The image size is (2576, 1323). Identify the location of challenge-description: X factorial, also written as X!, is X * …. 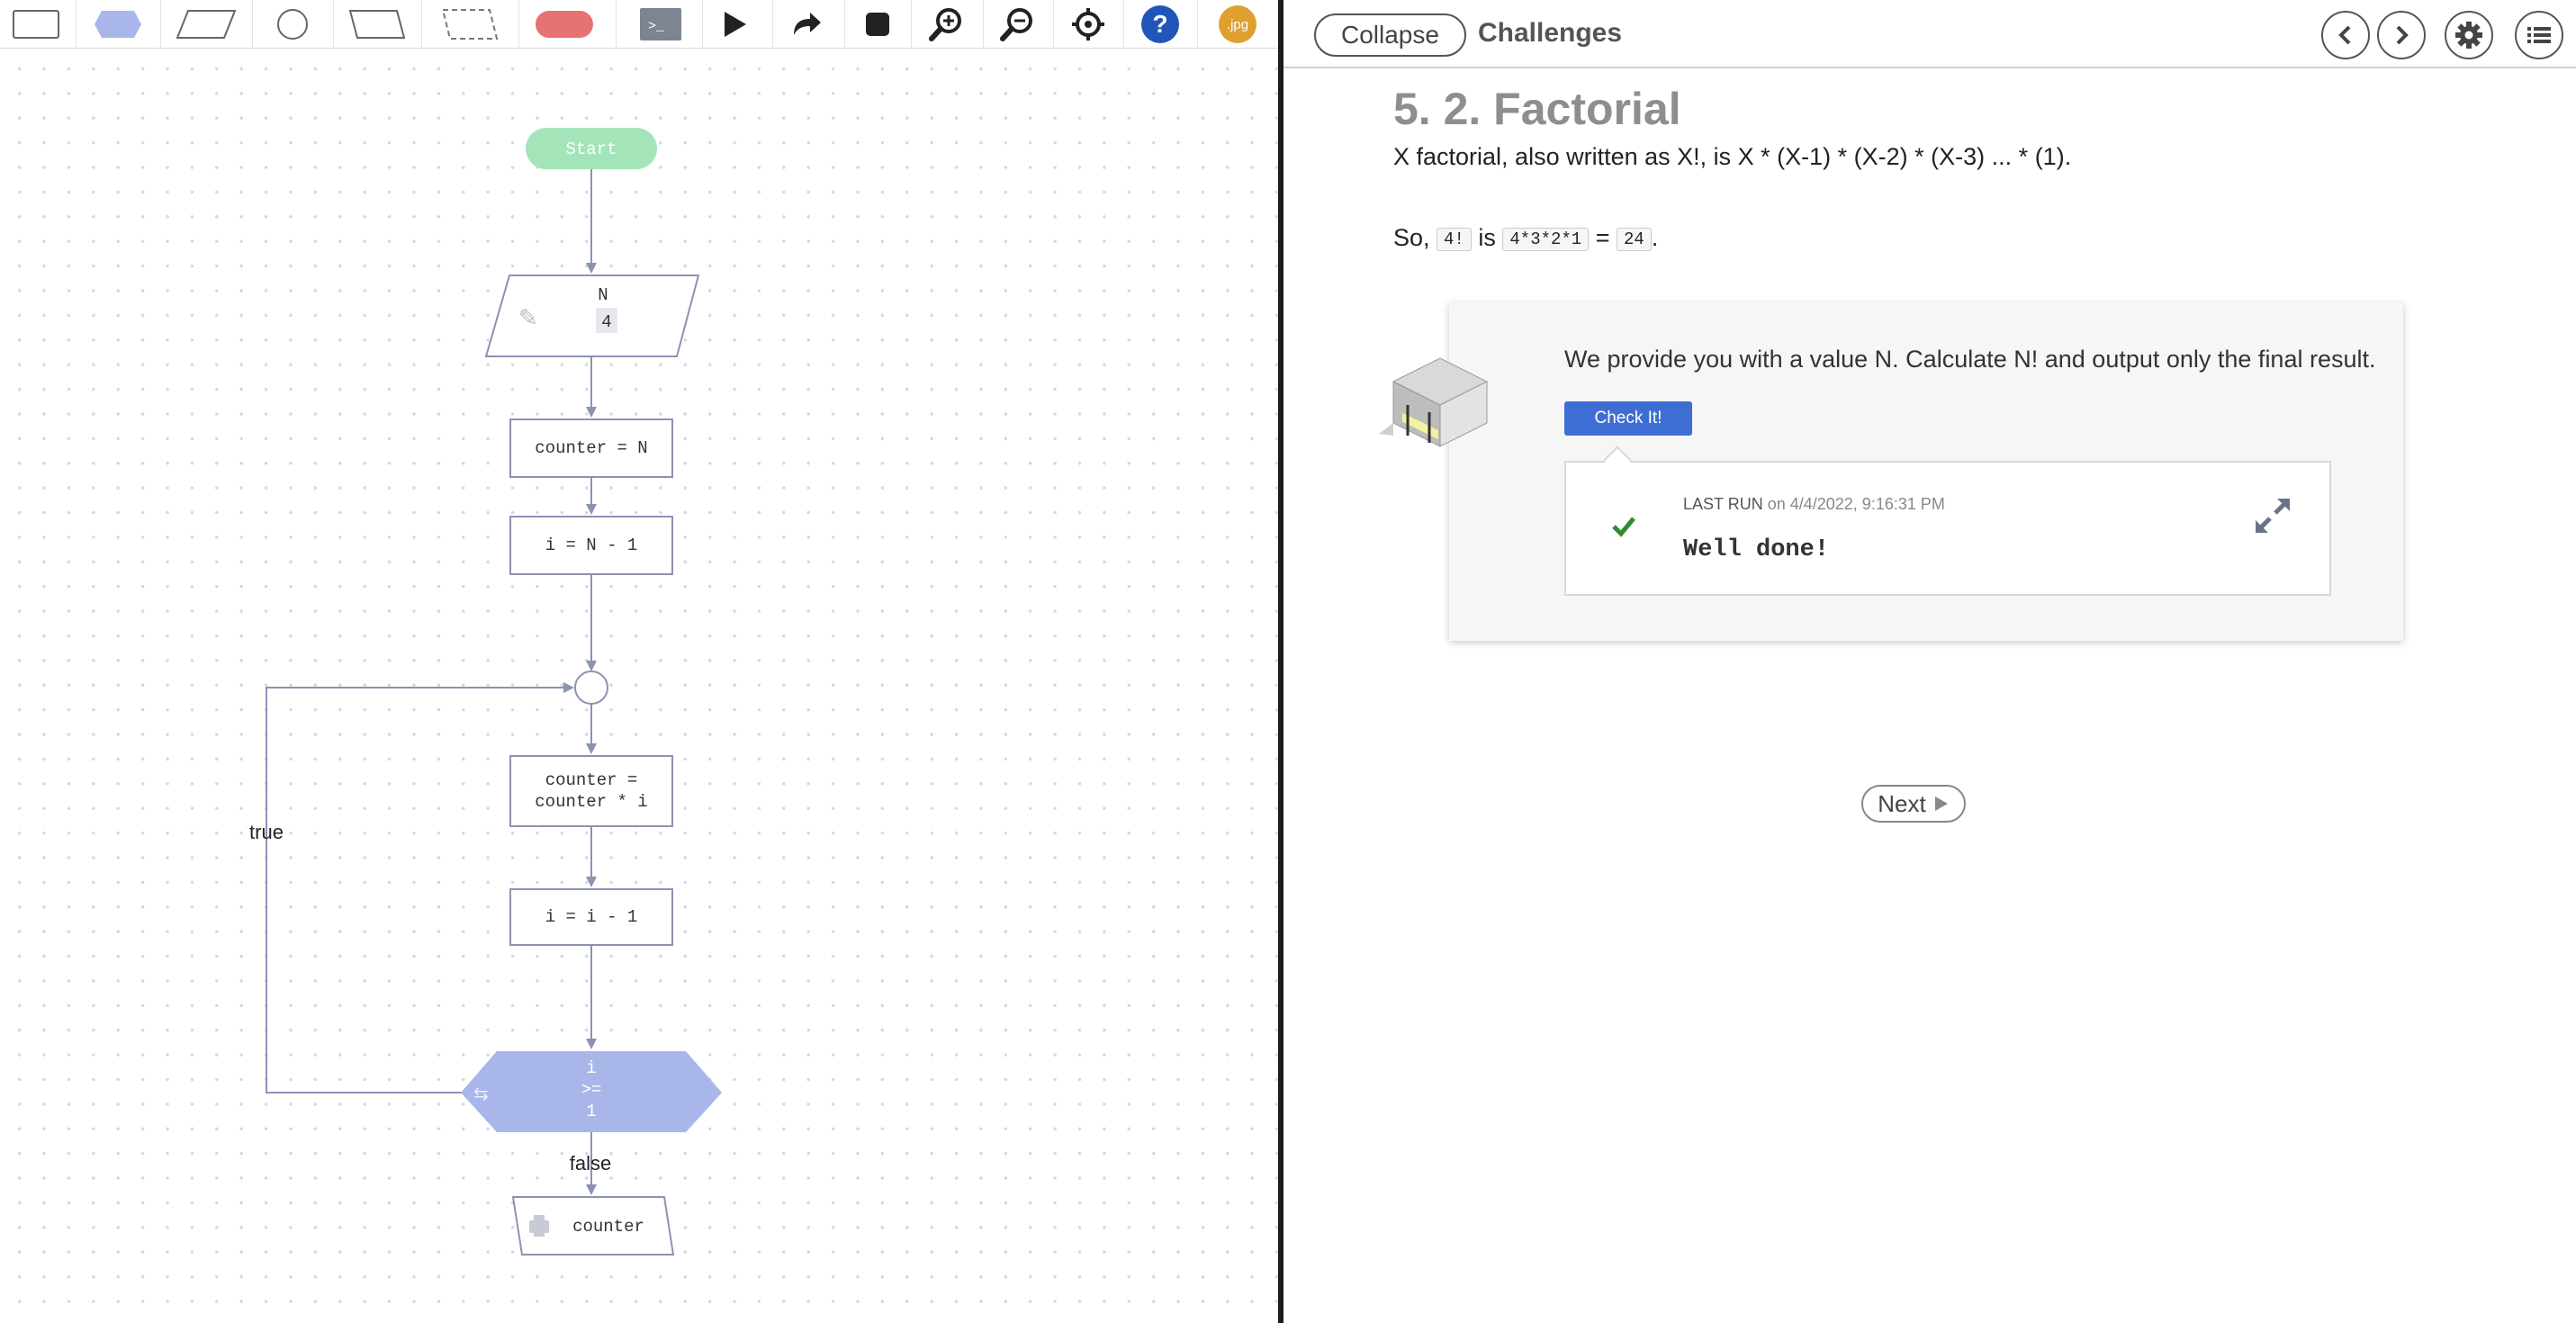
(1732, 156).